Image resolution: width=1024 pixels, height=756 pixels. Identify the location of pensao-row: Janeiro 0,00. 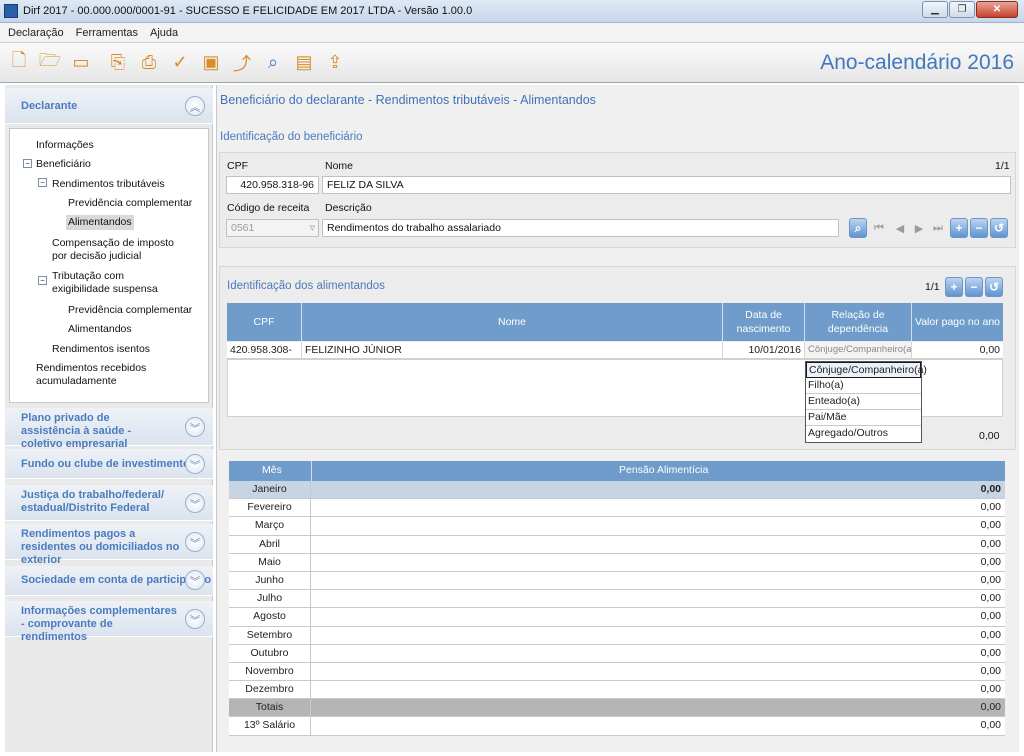
(617, 490).